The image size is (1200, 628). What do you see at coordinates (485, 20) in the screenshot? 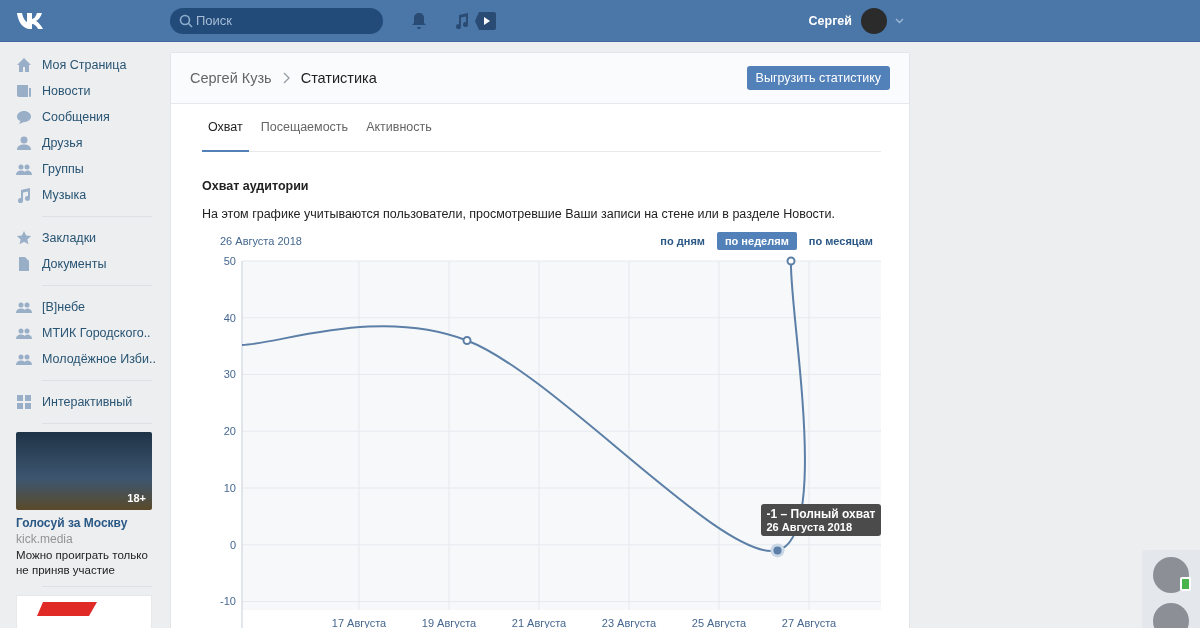
I see `play-icon` at bounding box center [485, 20].